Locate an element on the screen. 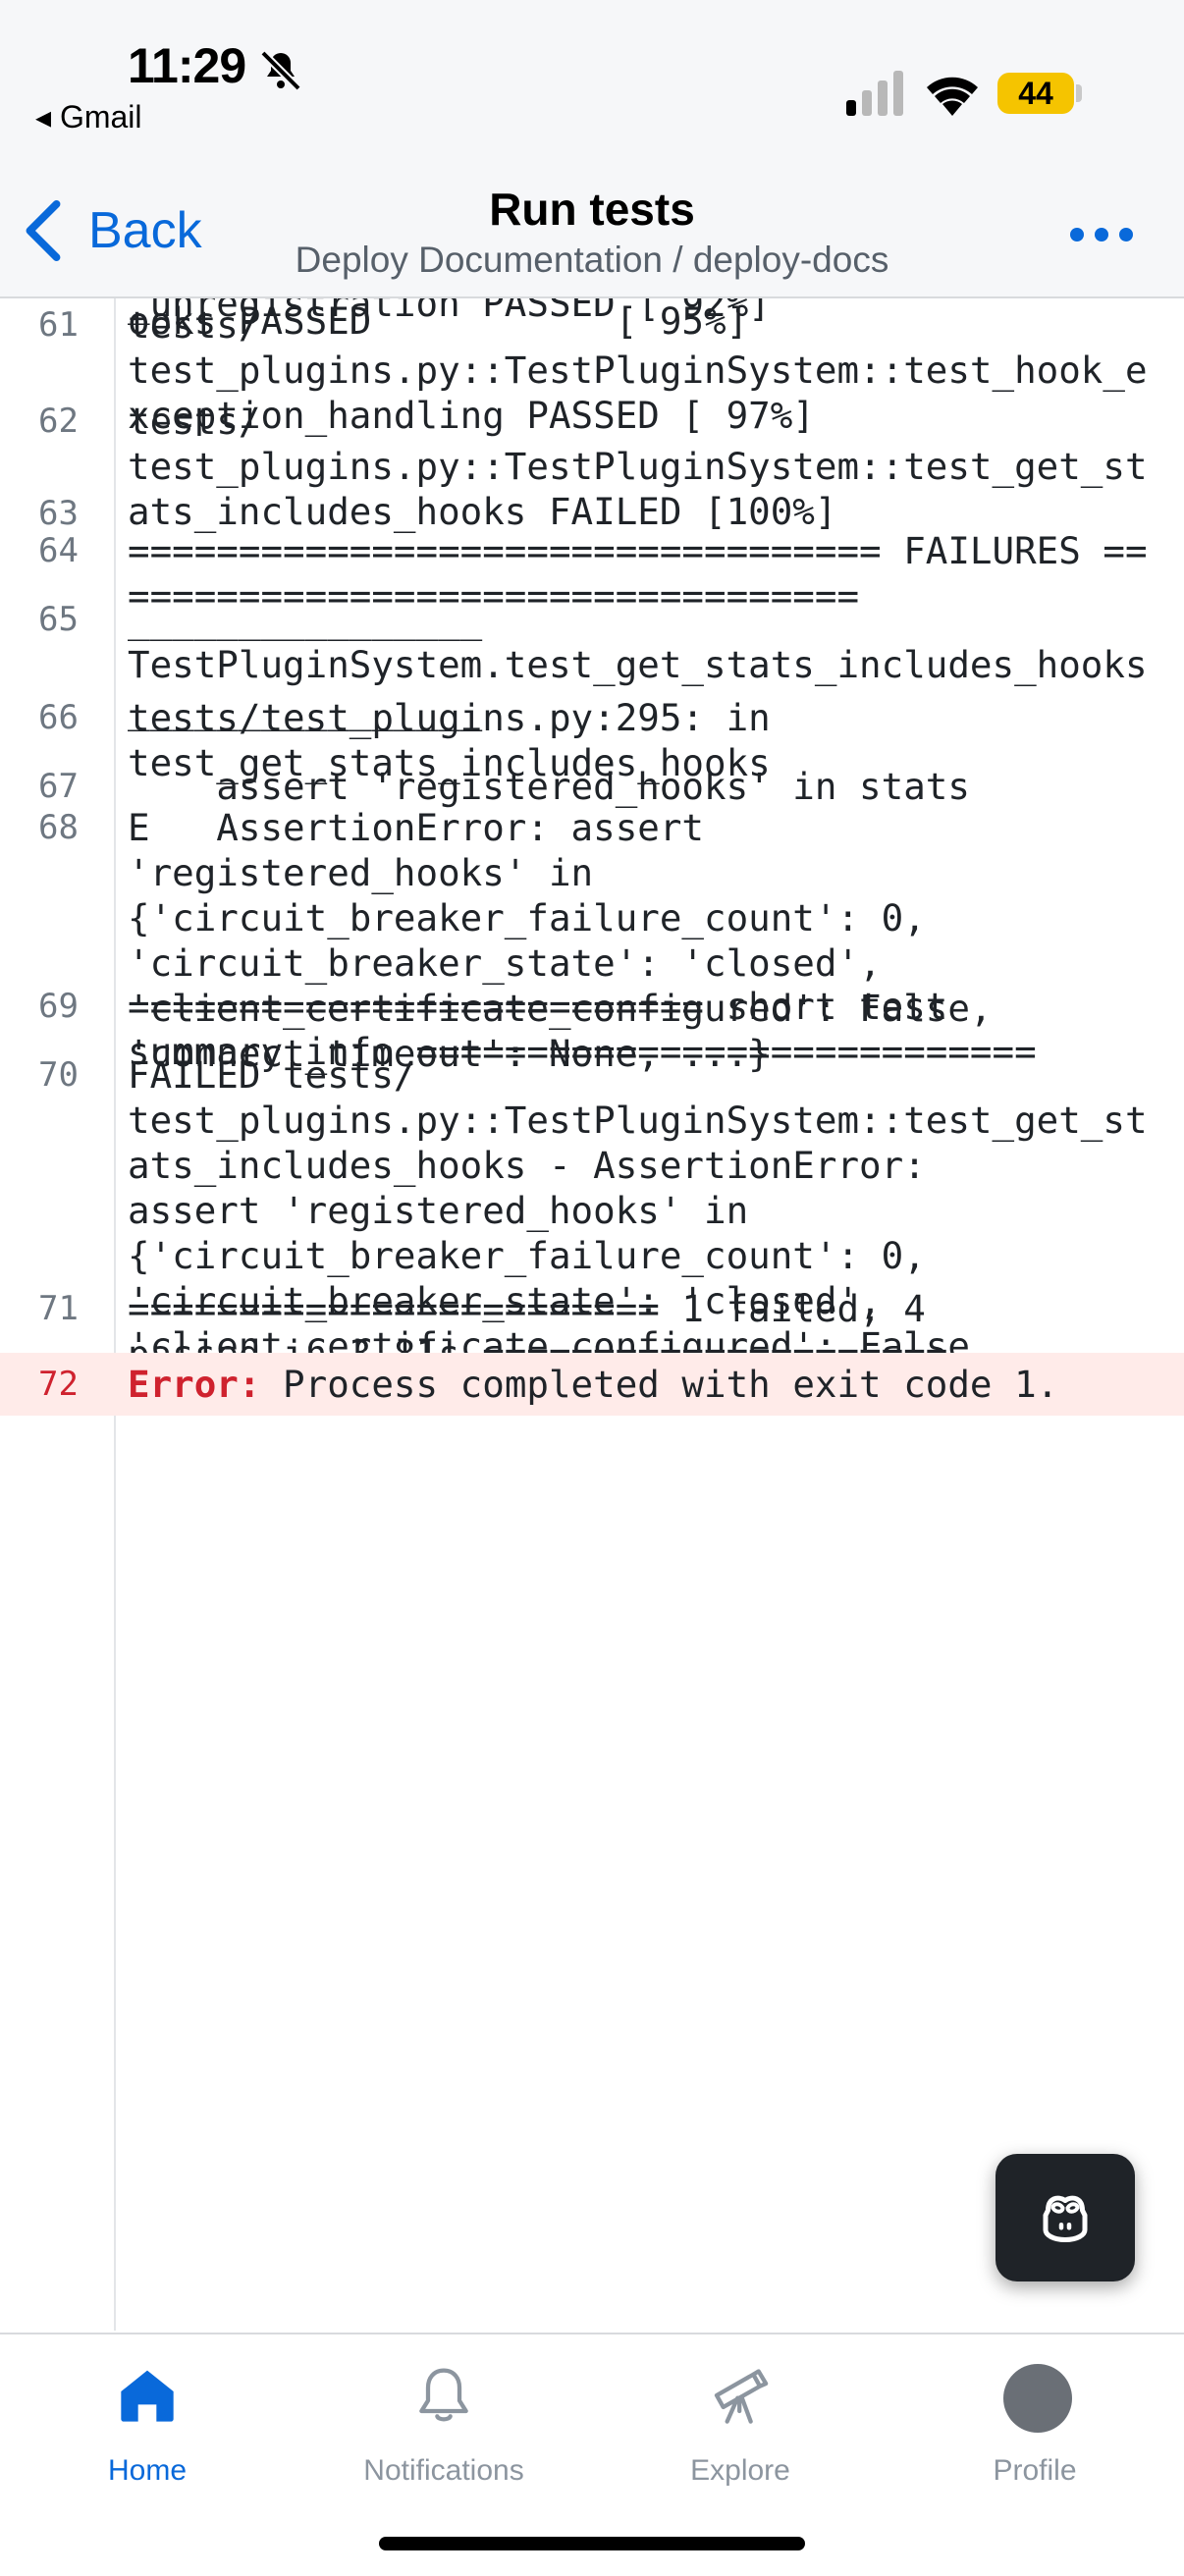 The height and width of the screenshot is (2576, 1184). tab-home: Home is located at coordinates (147, 2421).